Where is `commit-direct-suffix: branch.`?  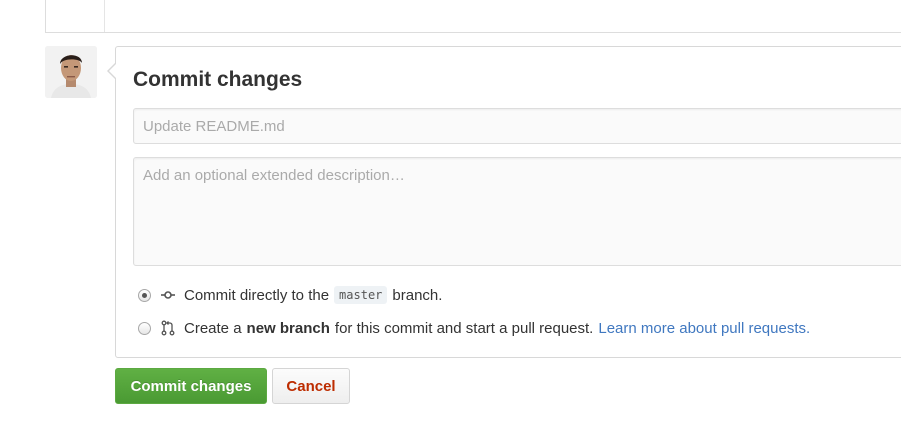
commit-direct-suffix: branch. is located at coordinates (417, 295).